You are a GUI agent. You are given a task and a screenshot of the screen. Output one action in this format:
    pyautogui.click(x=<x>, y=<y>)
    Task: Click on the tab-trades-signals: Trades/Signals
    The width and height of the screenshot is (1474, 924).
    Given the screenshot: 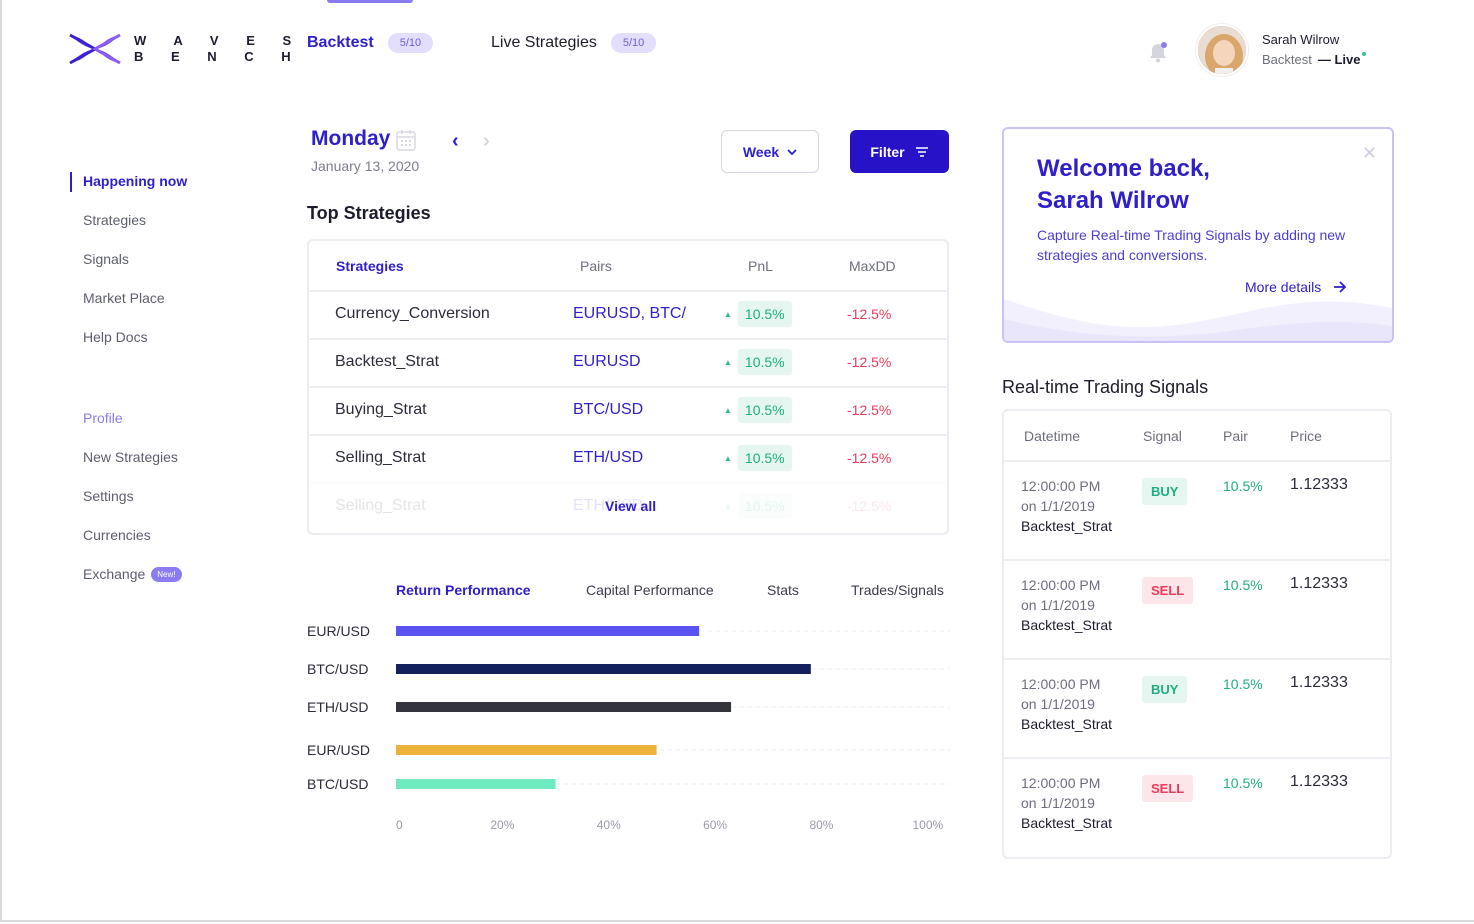 What is the action you would take?
    pyautogui.click(x=897, y=590)
    